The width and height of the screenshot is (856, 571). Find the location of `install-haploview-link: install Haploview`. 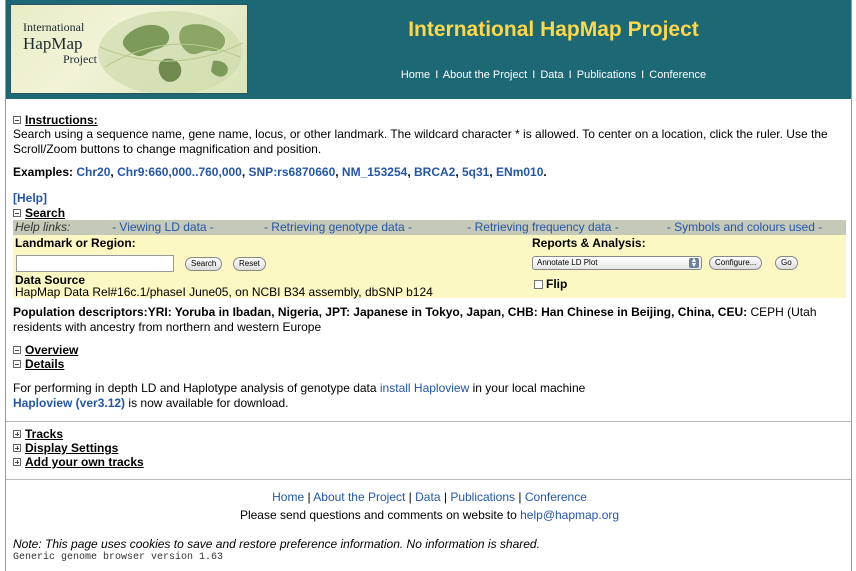

install-haploview-link: install Haploview is located at coordinates (424, 388).